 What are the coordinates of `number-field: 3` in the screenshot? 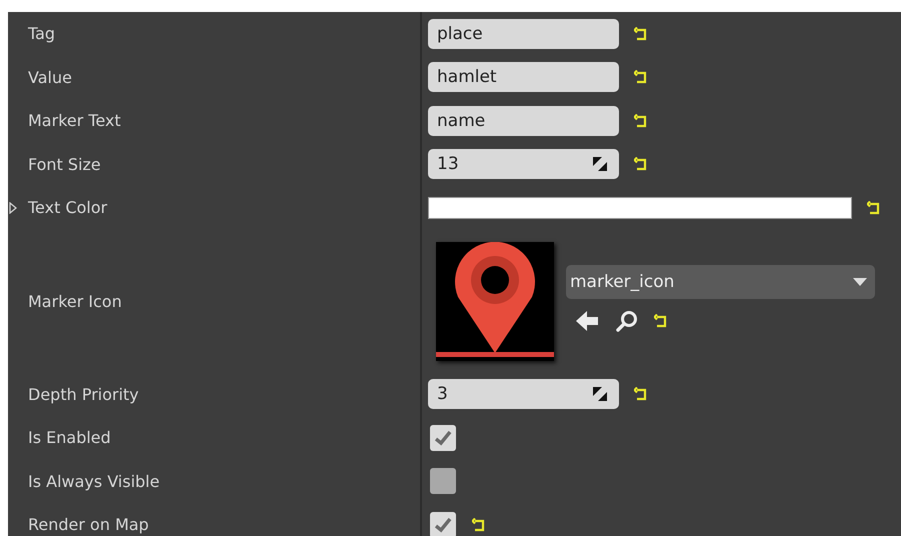 It's located at (523, 394).